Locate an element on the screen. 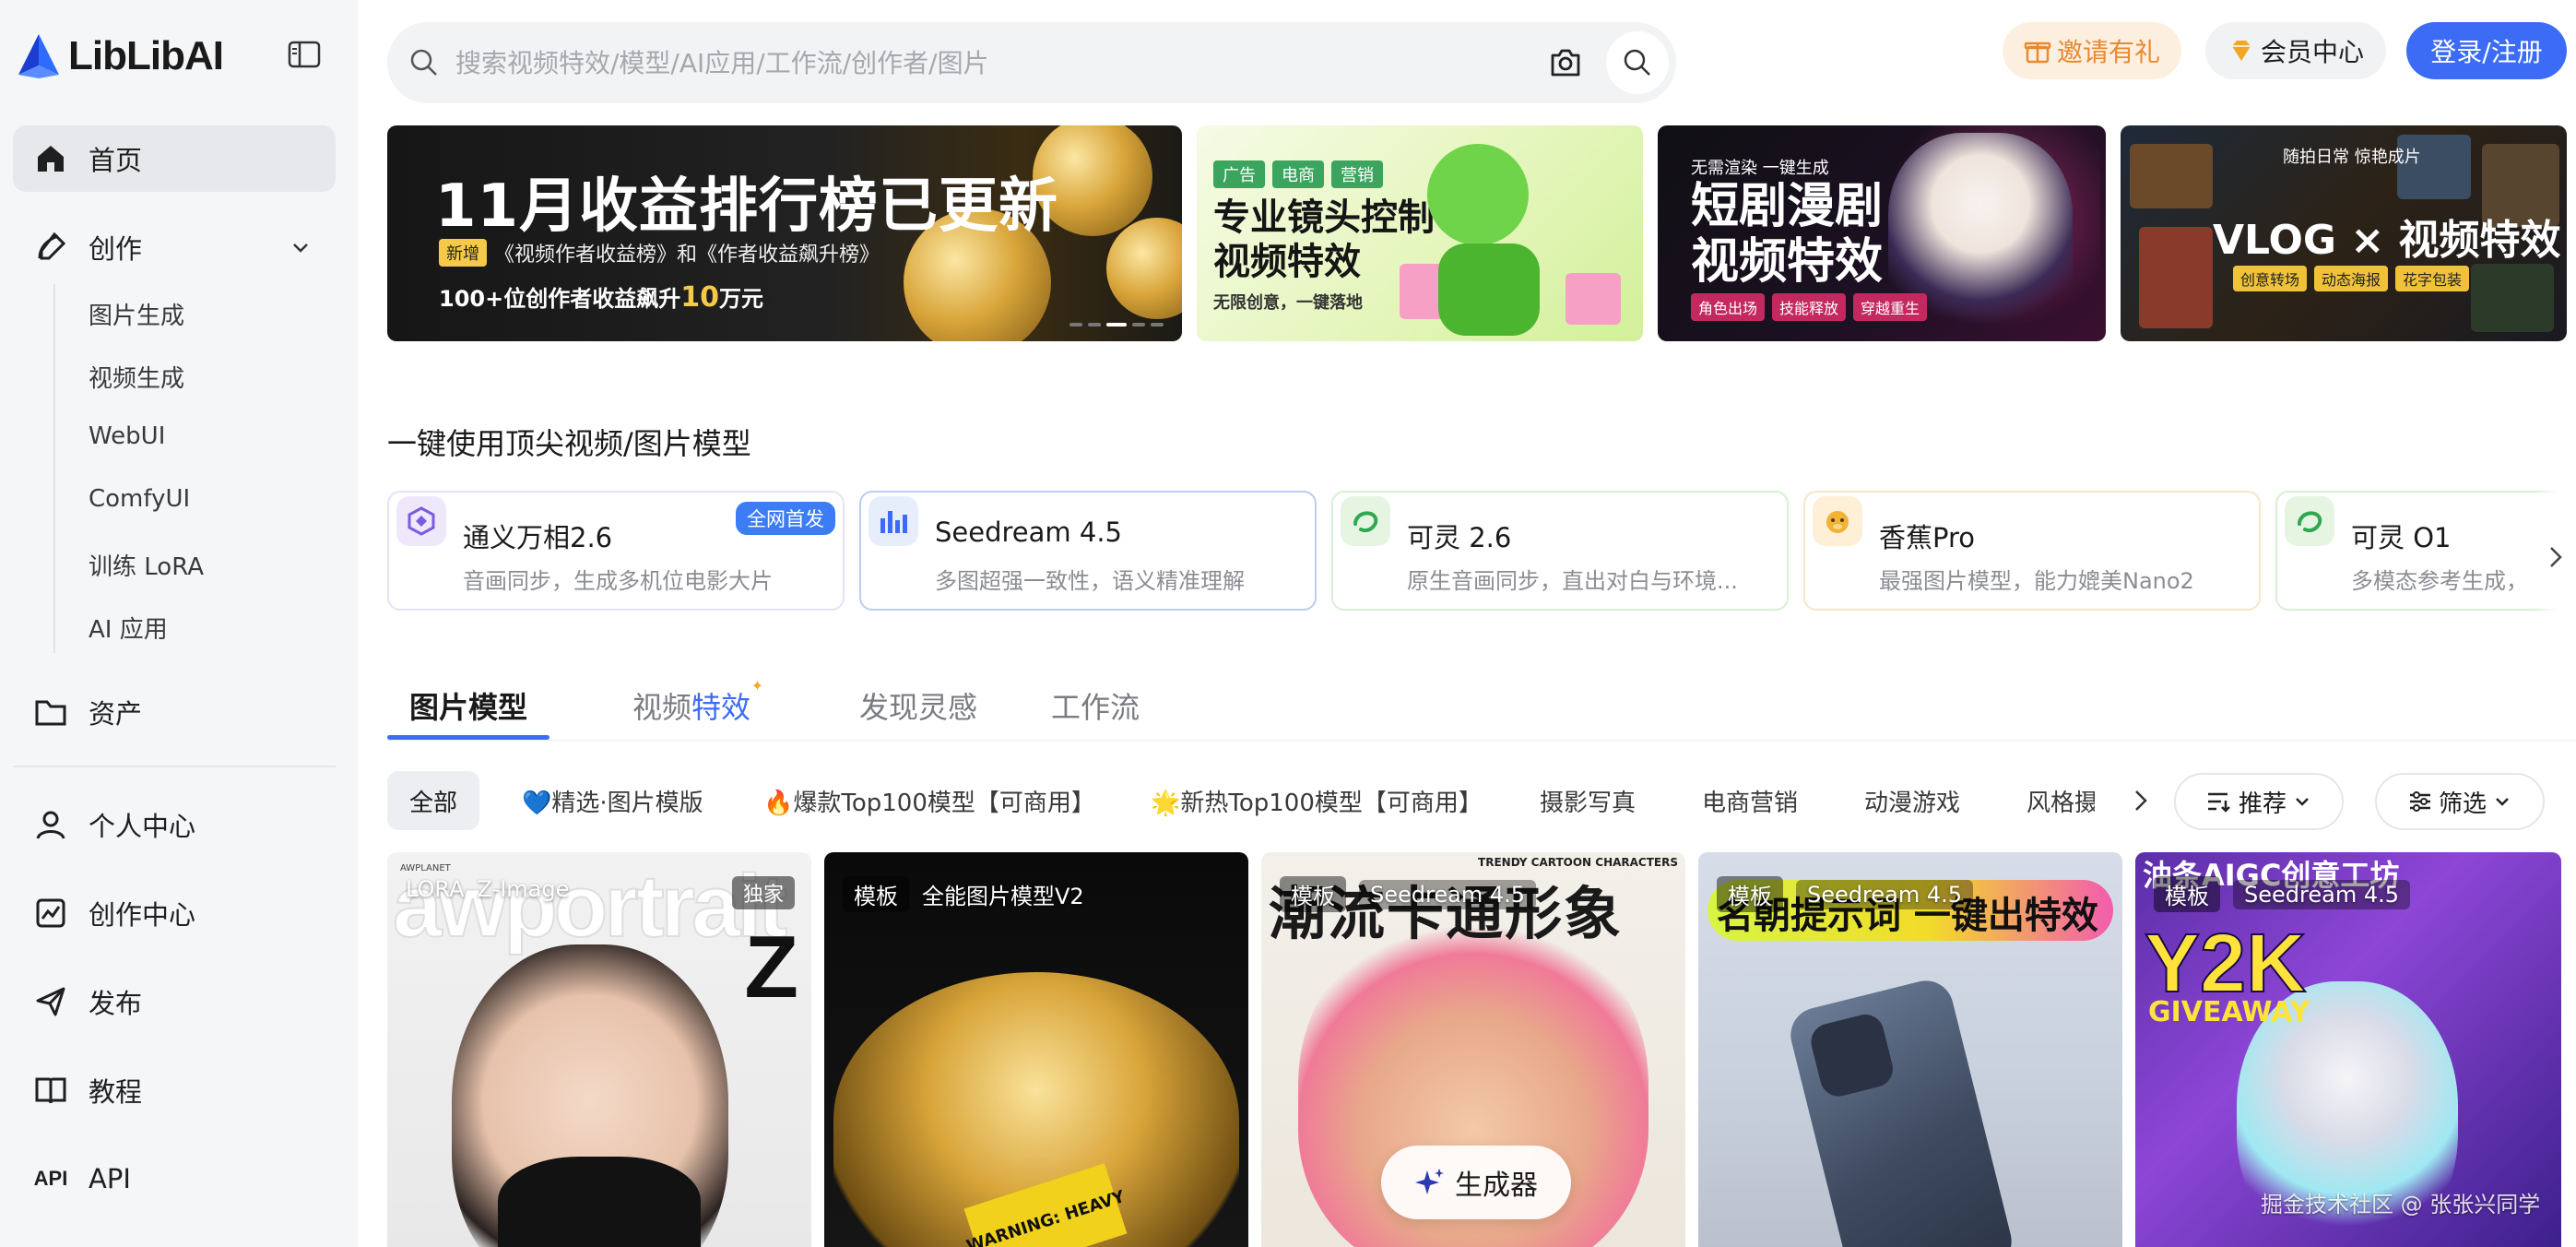 Image resolution: width=2576 pixels, height=1247 pixels. tv-image is located at coordinates (1593, 299).